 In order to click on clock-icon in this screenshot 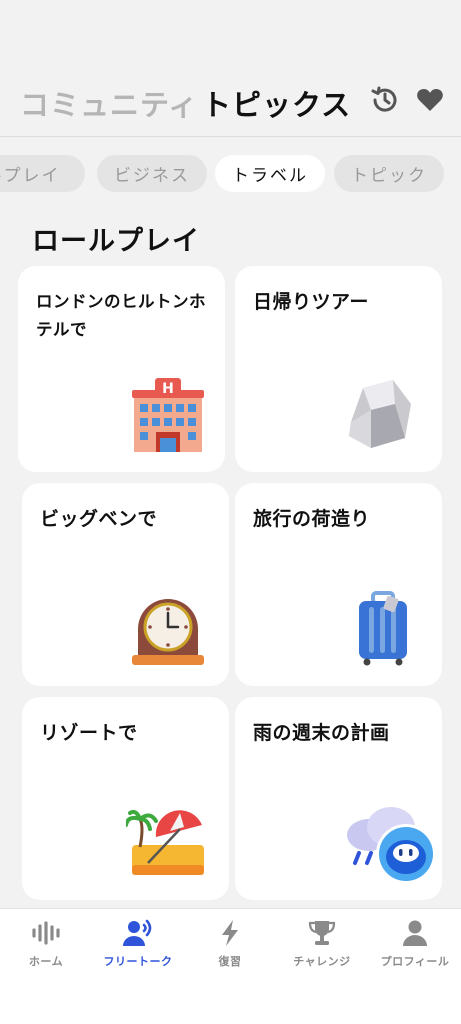, I will do `click(168, 632)`.